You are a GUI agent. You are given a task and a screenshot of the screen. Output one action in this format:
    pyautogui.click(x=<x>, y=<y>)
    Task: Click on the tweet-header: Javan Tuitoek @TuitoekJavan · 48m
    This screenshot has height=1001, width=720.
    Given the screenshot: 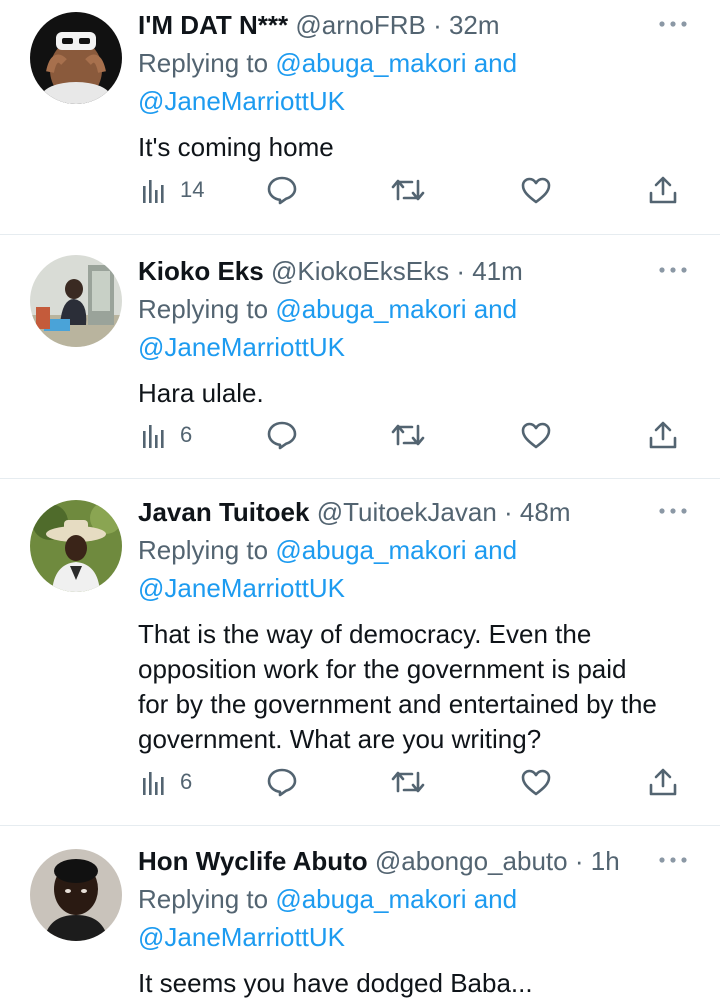 What is the action you would take?
    pyautogui.click(x=414, y=512)
    